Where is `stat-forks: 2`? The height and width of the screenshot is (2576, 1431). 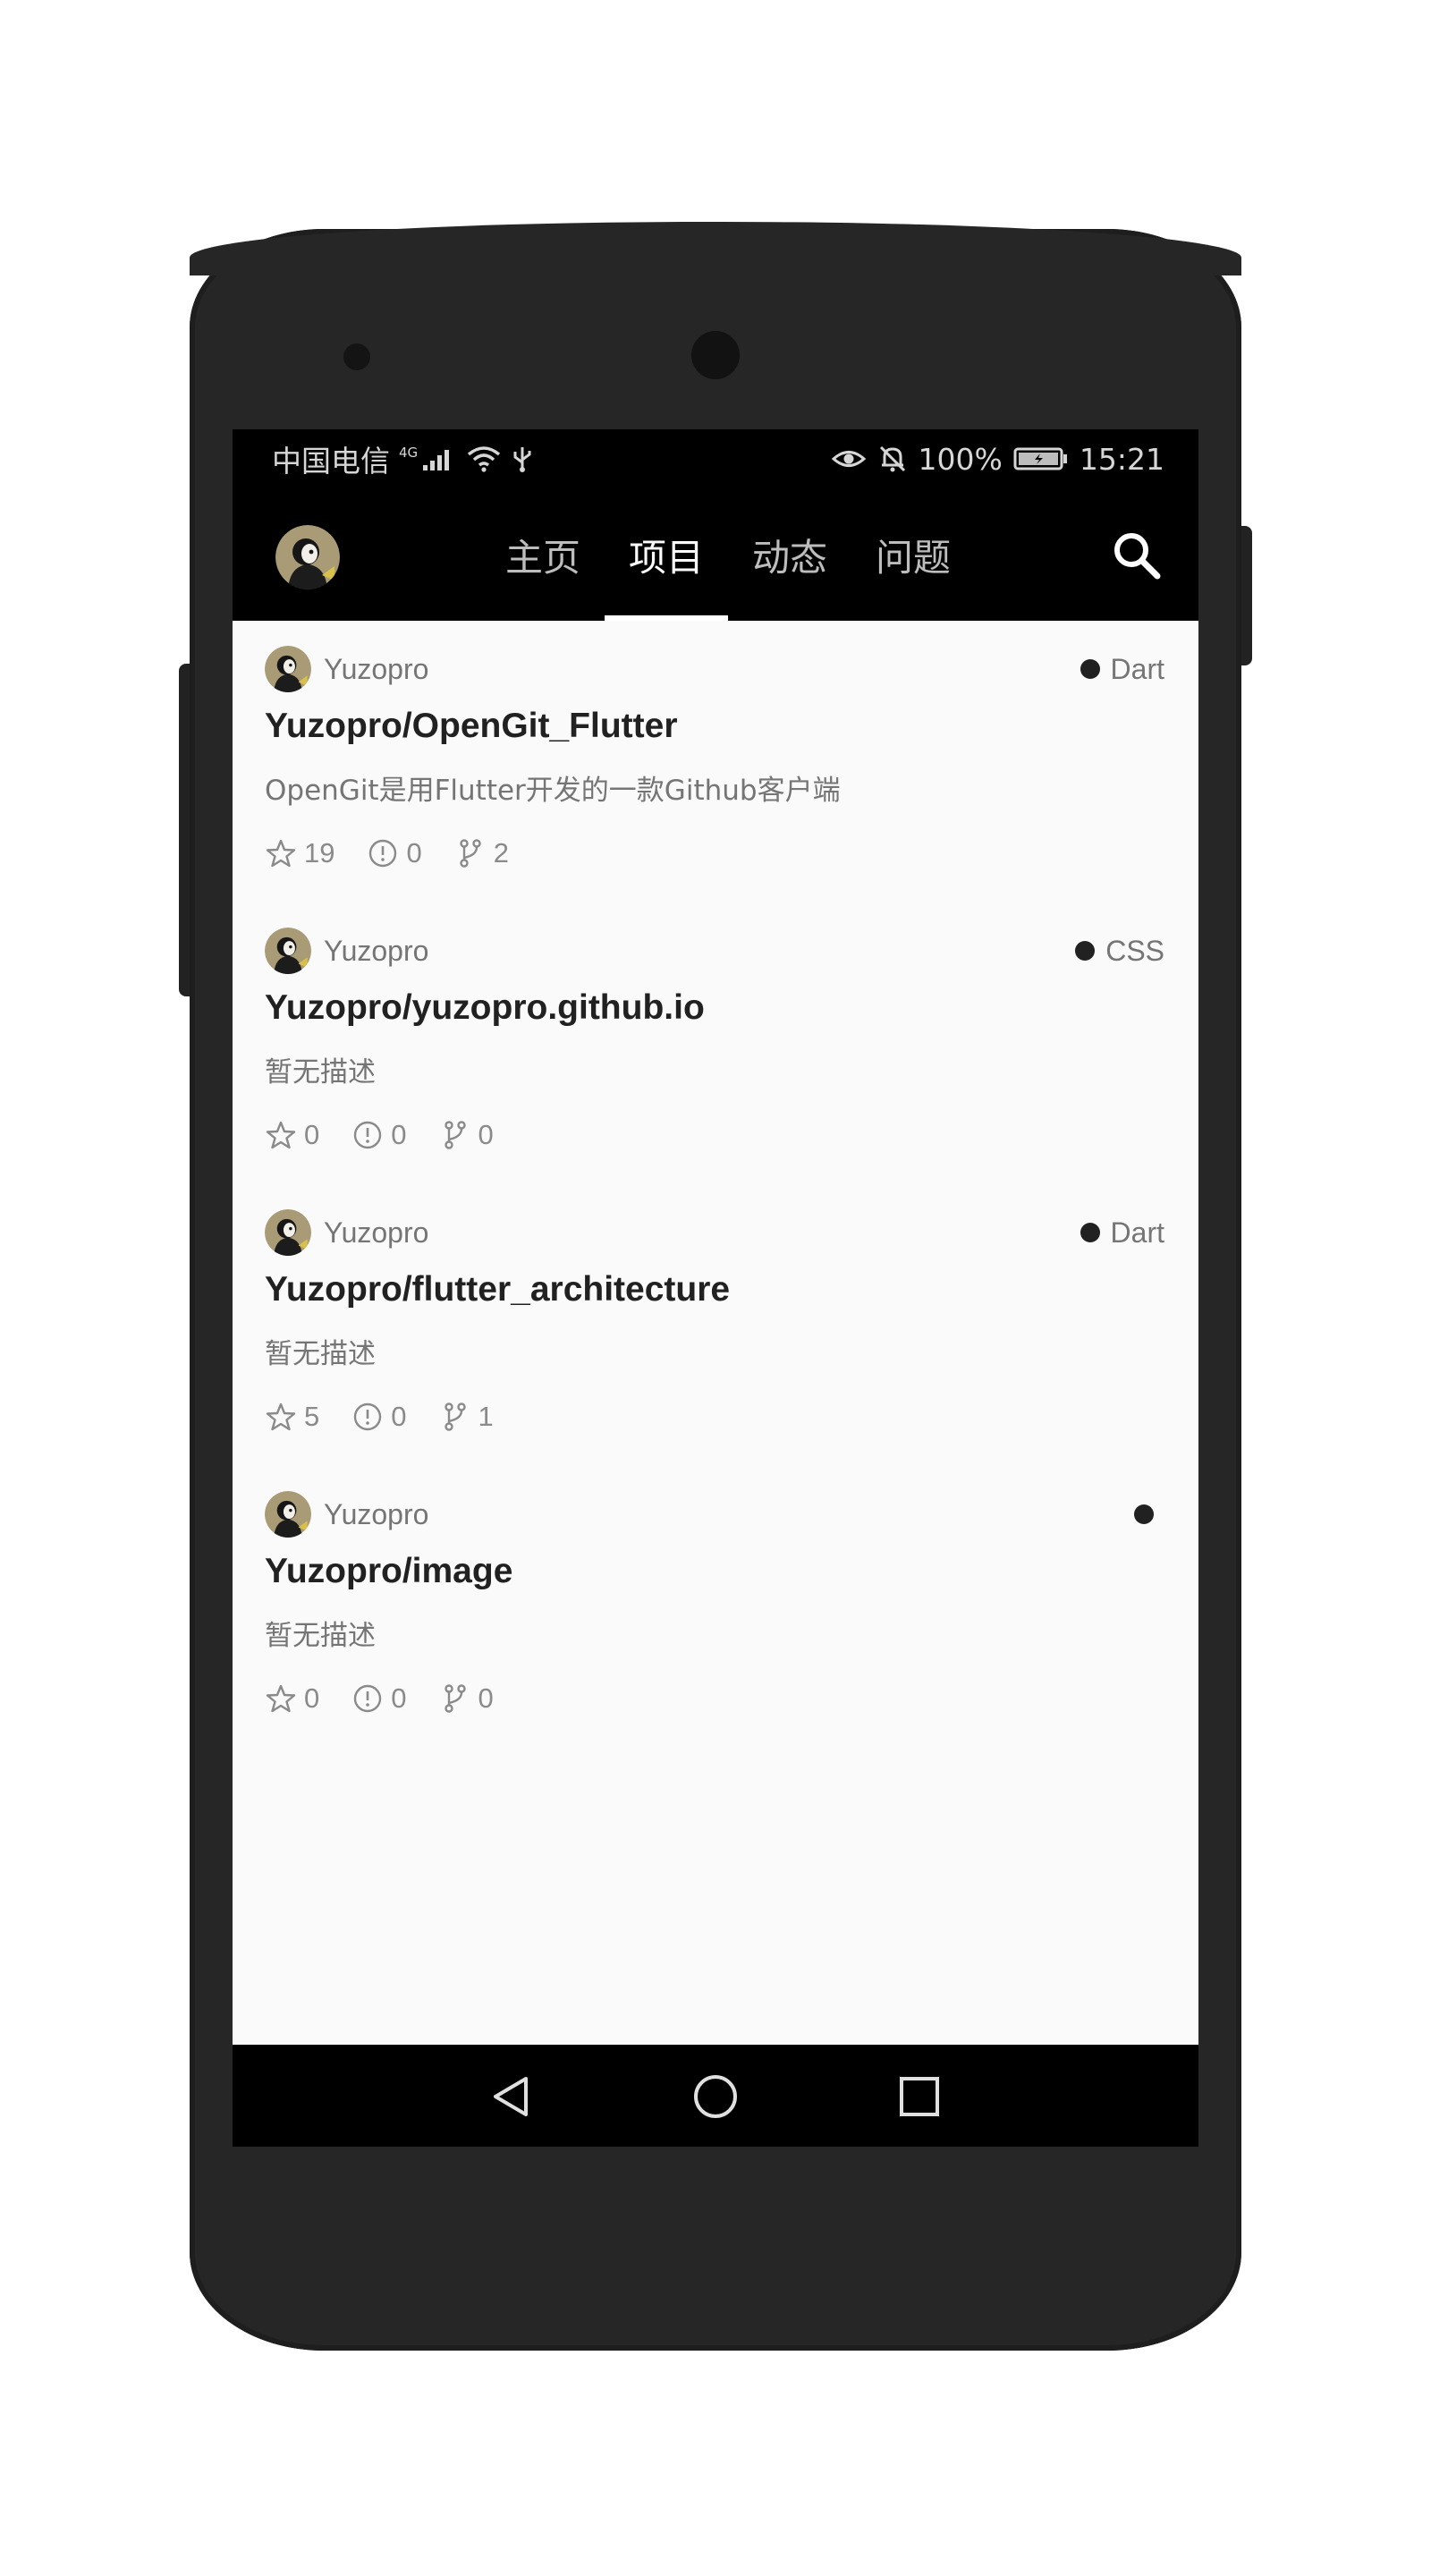 stat-forks: 2 is located at coordinates (482, 853).